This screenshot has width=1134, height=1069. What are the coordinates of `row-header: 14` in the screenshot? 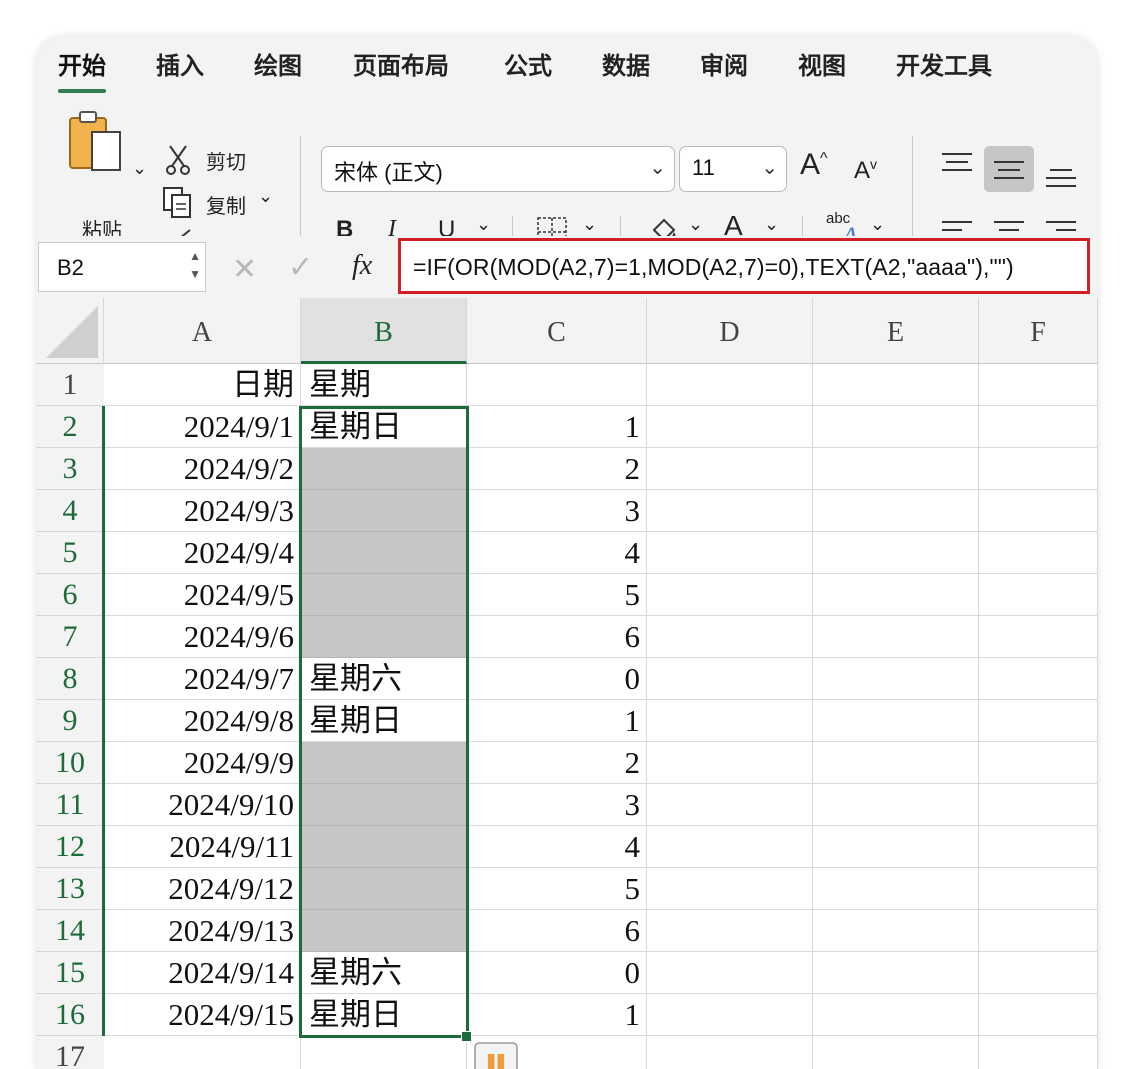 It's located at (70, 931).